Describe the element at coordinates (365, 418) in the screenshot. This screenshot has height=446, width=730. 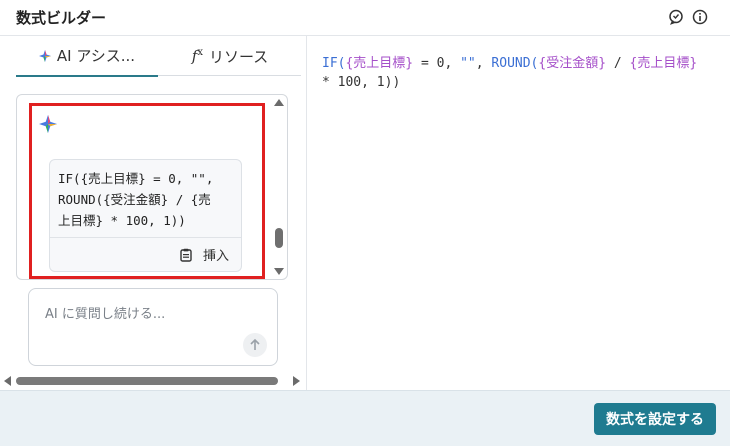
I see `dialog-footer: 数式を設定する` at that location.